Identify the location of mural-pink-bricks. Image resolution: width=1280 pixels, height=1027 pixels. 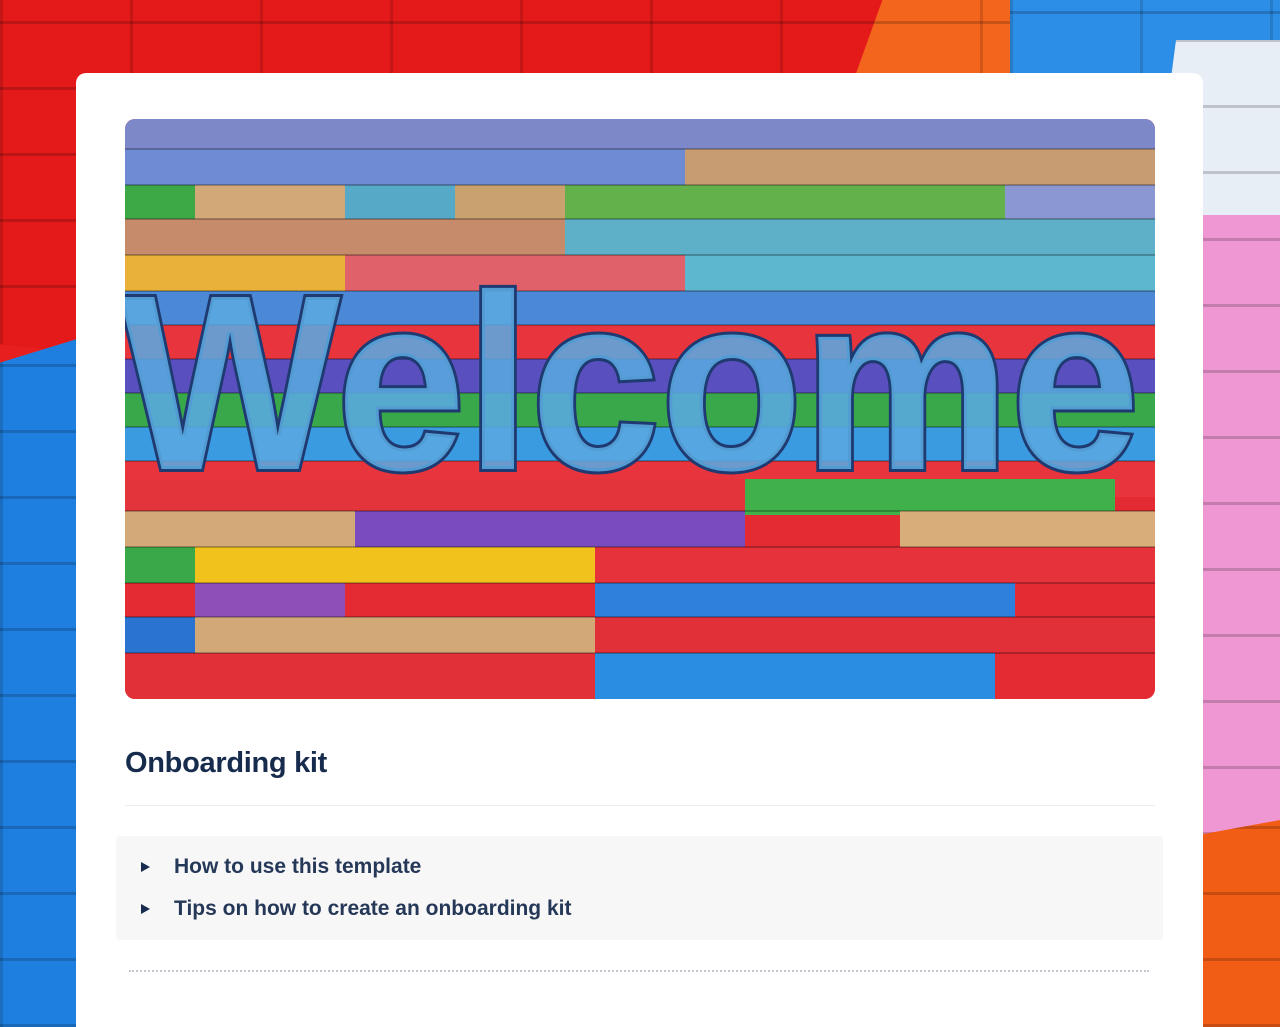
(1235, 525).